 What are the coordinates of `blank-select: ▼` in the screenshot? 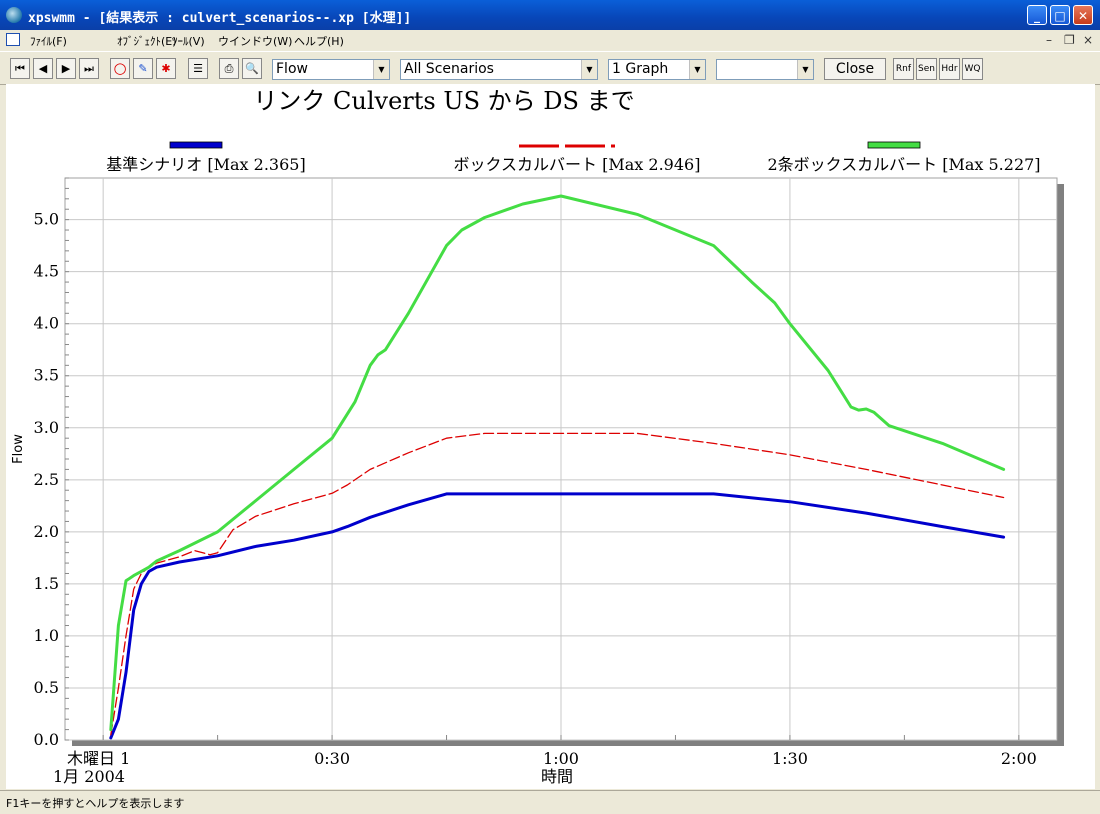 It's located at (765, 69).